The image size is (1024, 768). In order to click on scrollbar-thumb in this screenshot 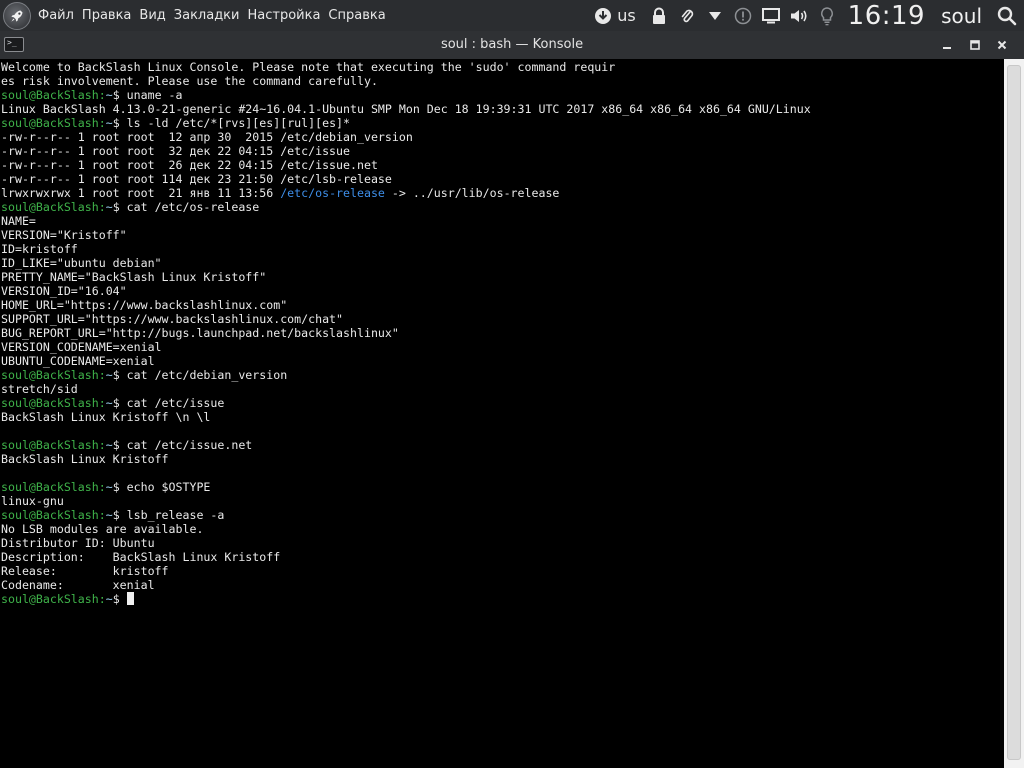, I will do `click(1014, 412)`.